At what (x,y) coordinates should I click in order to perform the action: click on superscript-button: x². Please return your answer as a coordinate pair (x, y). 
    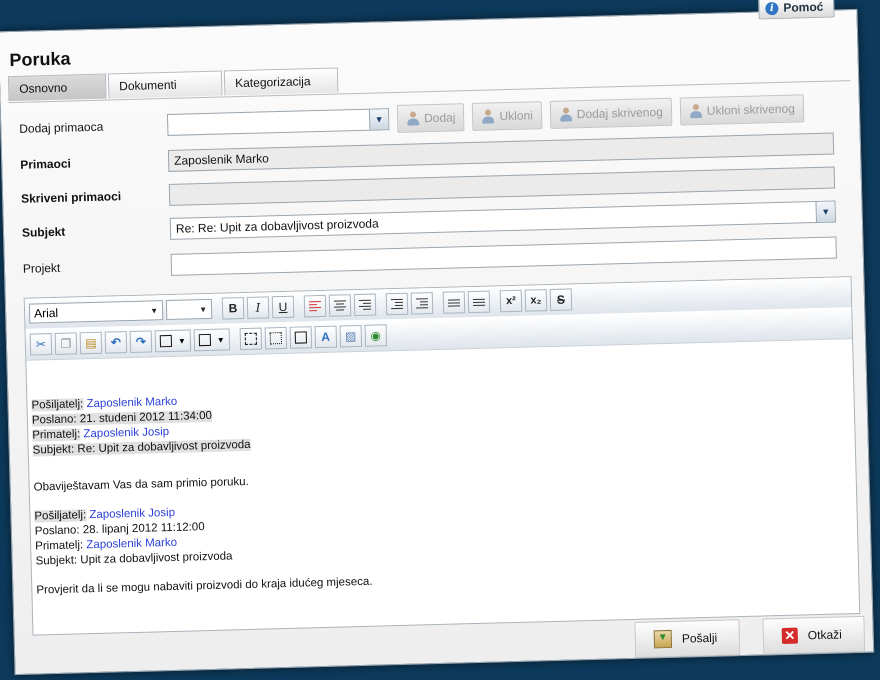
    Looking at the image, I should click on (511, 301).